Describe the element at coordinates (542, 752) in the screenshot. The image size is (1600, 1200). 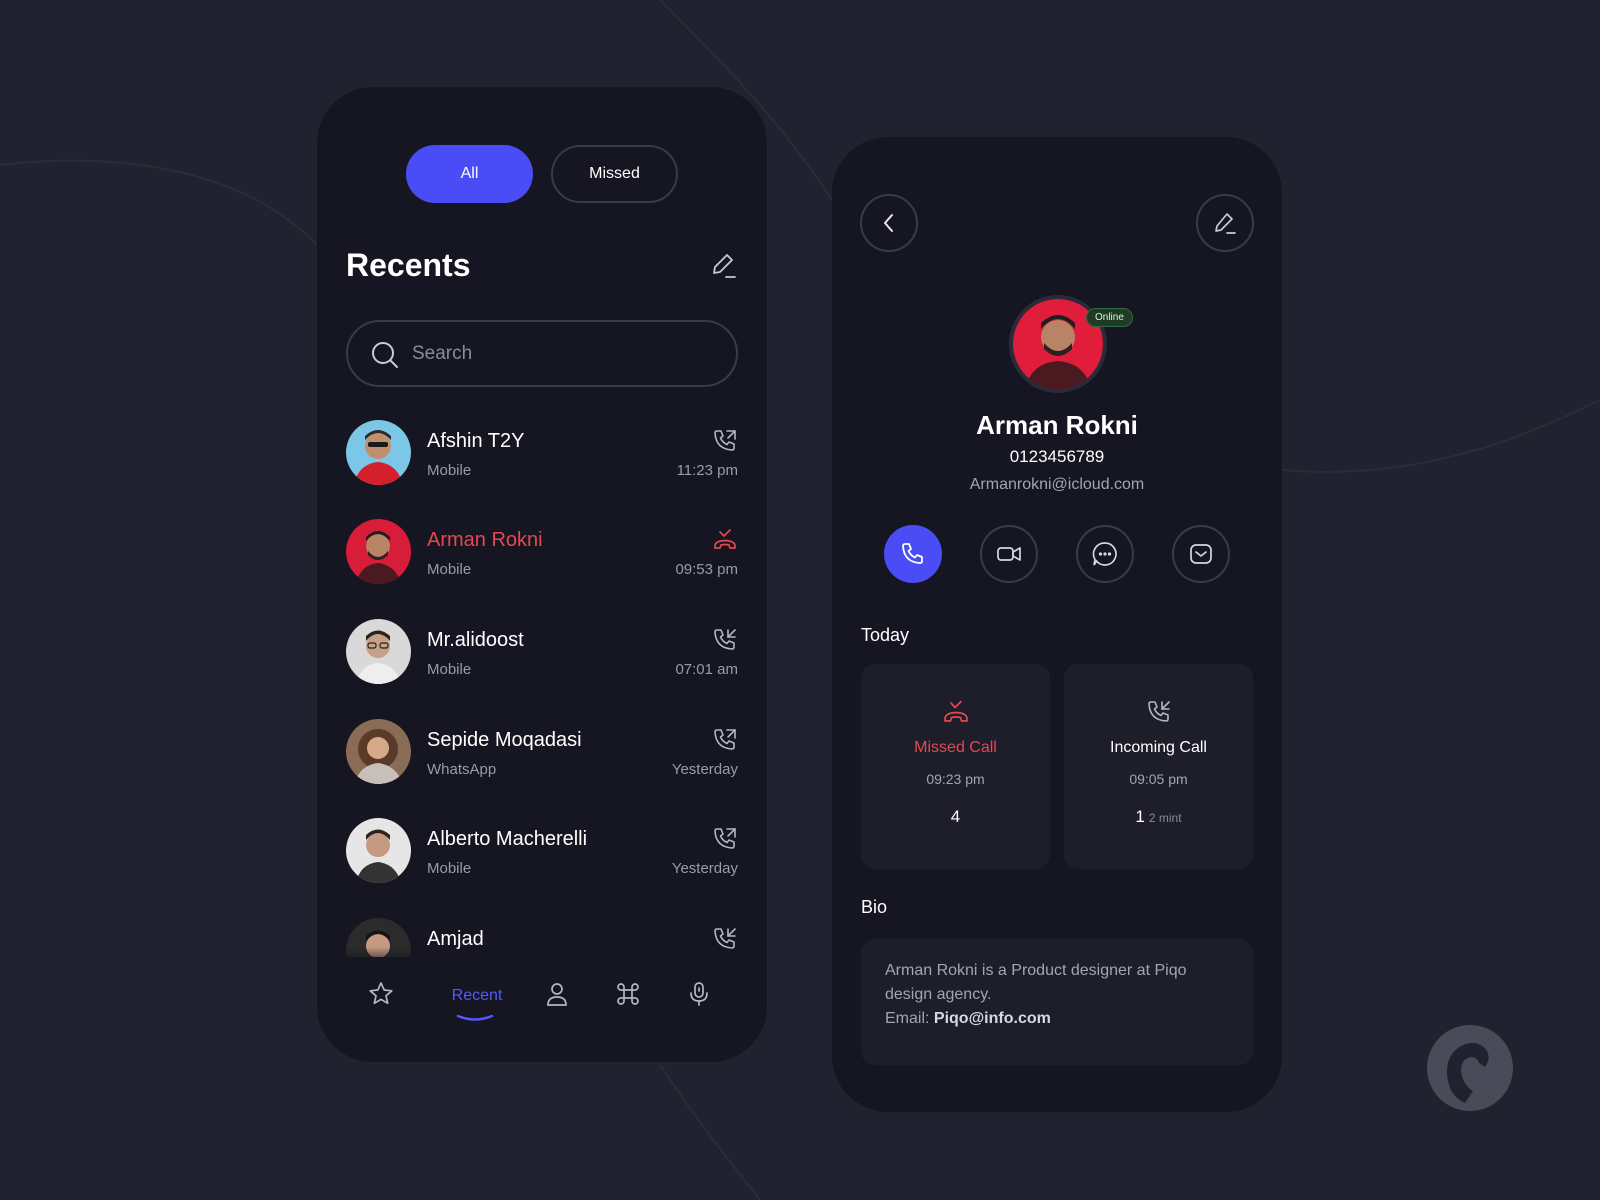
I see `contact-row: Sepide Moqadasi WhatsApp Yesterday` at that location.